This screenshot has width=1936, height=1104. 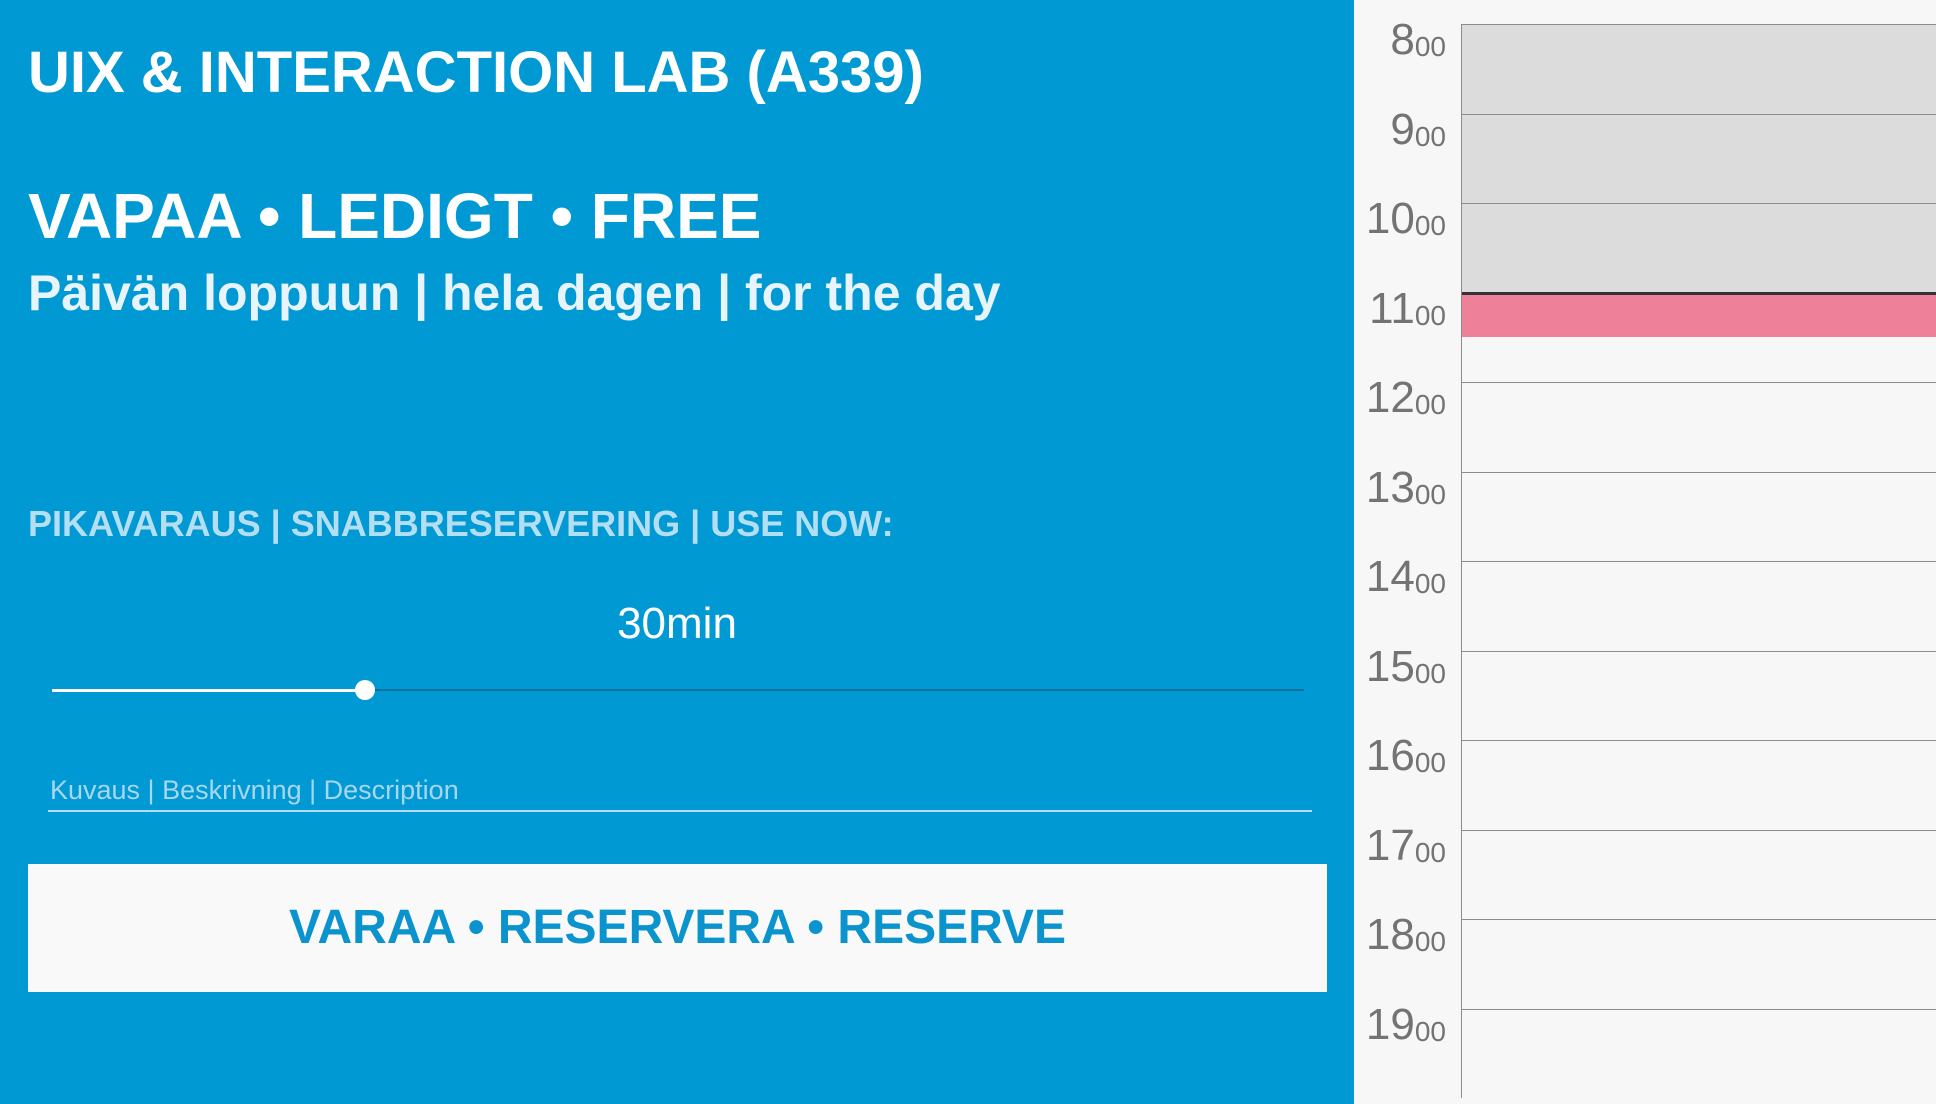 I want to click on hour-label: 800, so click(x=1400, y=42).